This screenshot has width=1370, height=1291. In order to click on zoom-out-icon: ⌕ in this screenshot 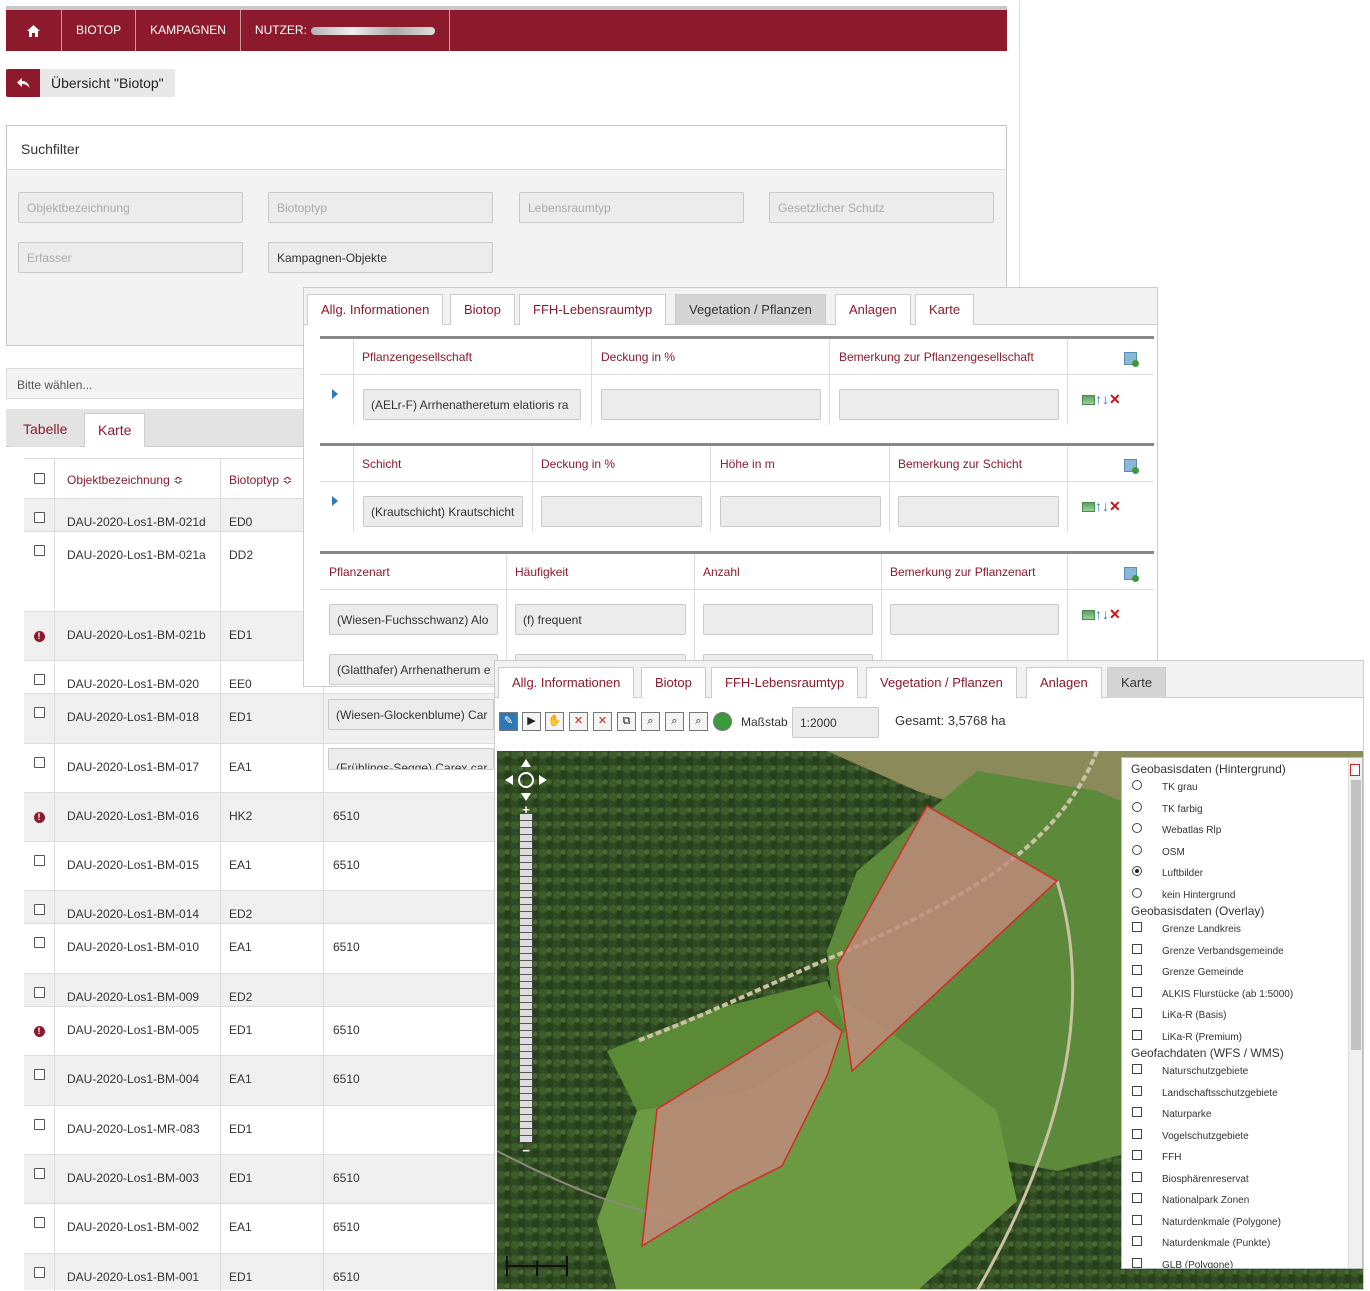, I will do `click(698, 721)`.